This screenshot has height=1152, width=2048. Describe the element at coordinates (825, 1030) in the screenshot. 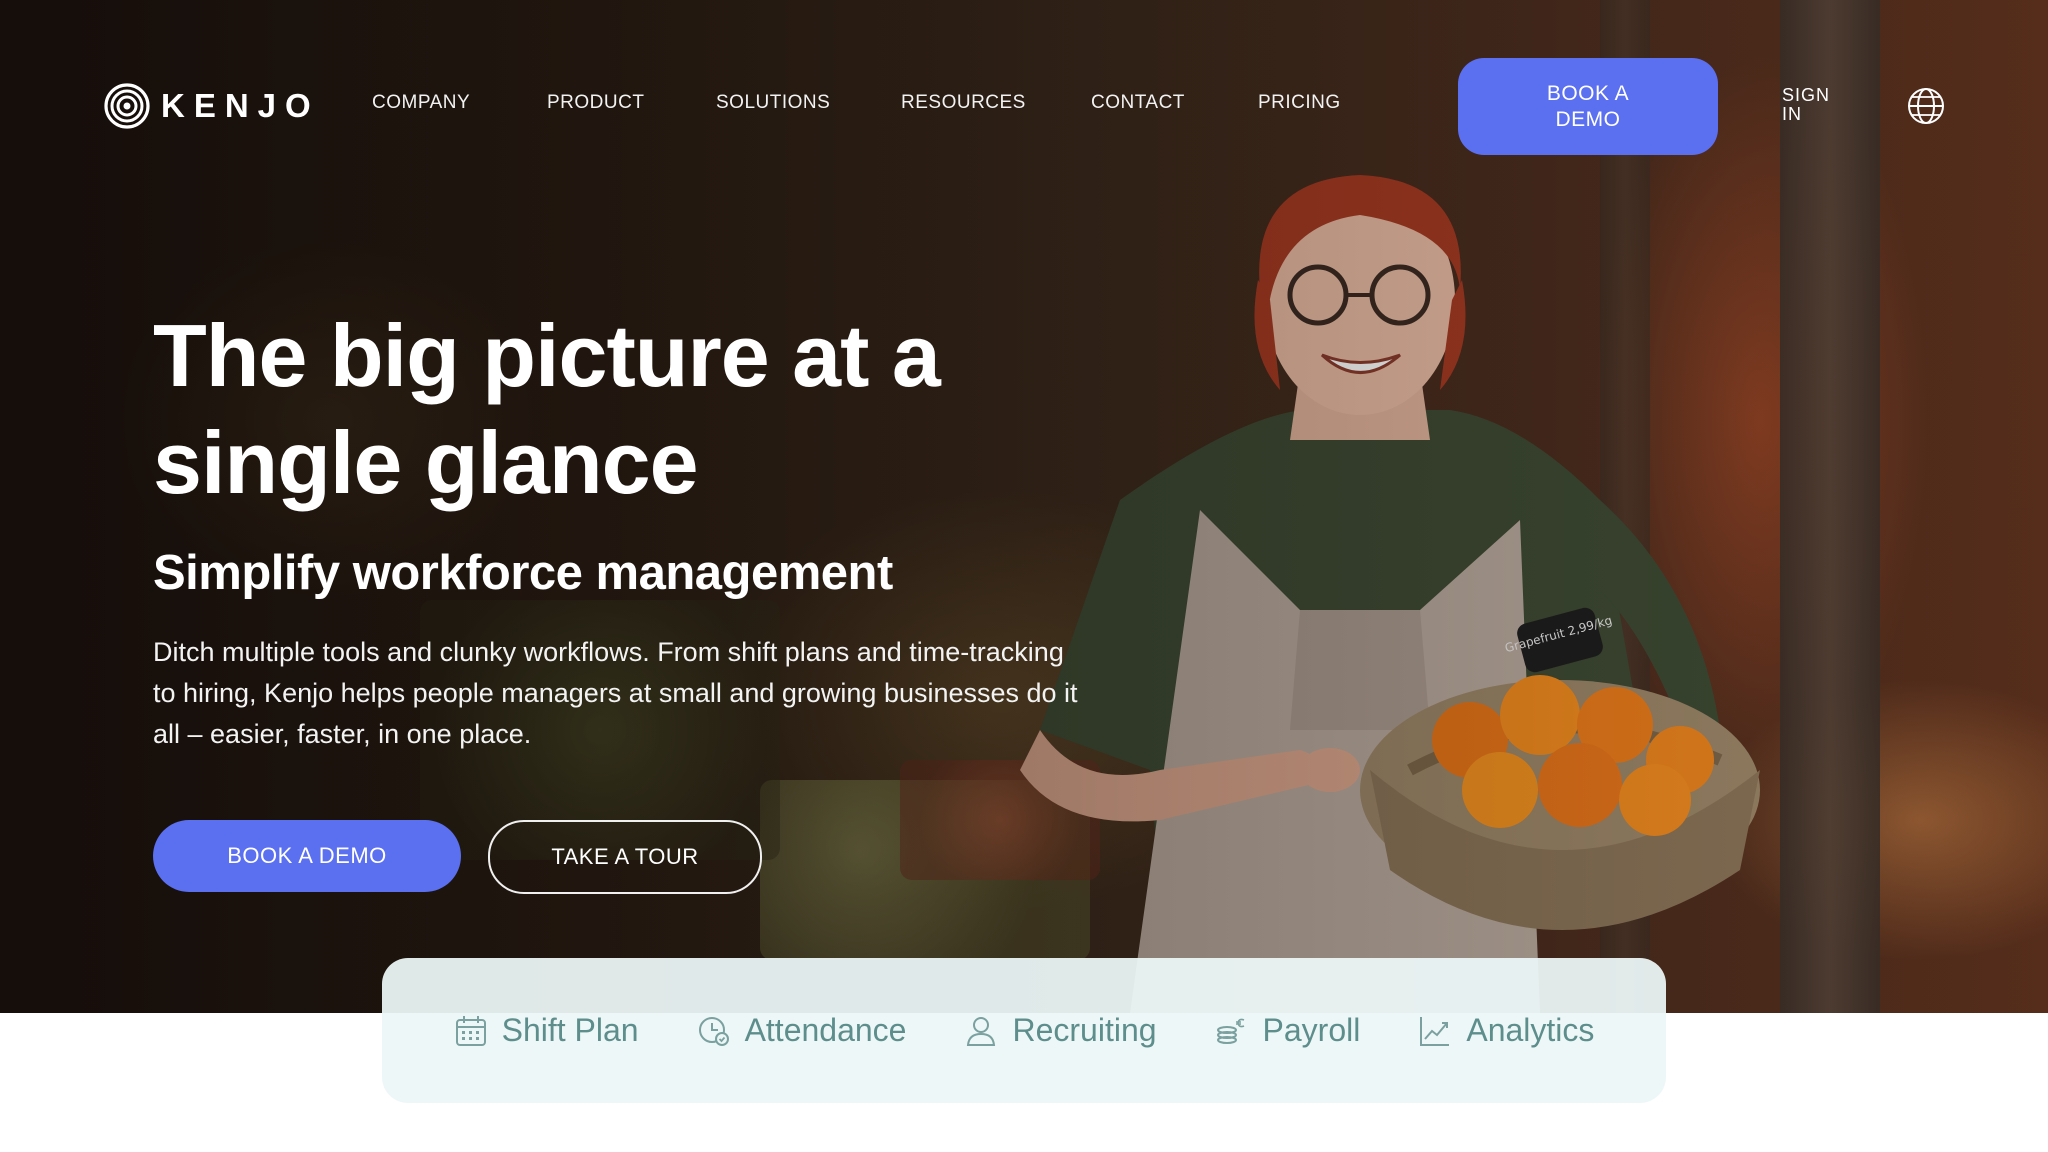

I see `tab-label: Attendance` at that location.